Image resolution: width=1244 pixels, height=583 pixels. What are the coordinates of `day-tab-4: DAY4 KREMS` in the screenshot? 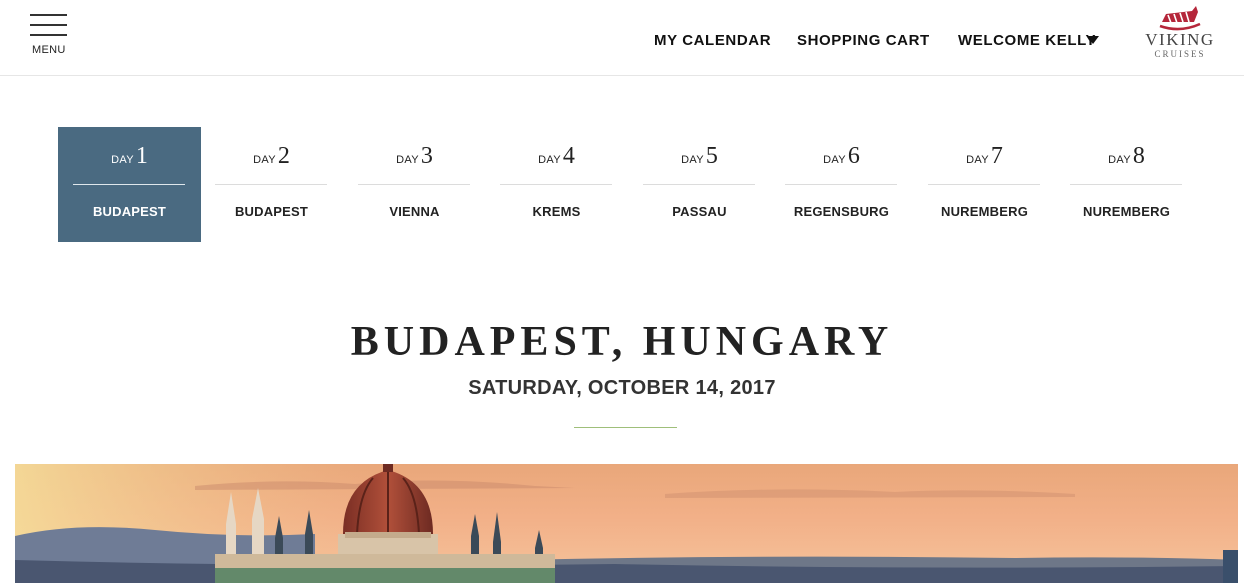 It's located at (556, 184).